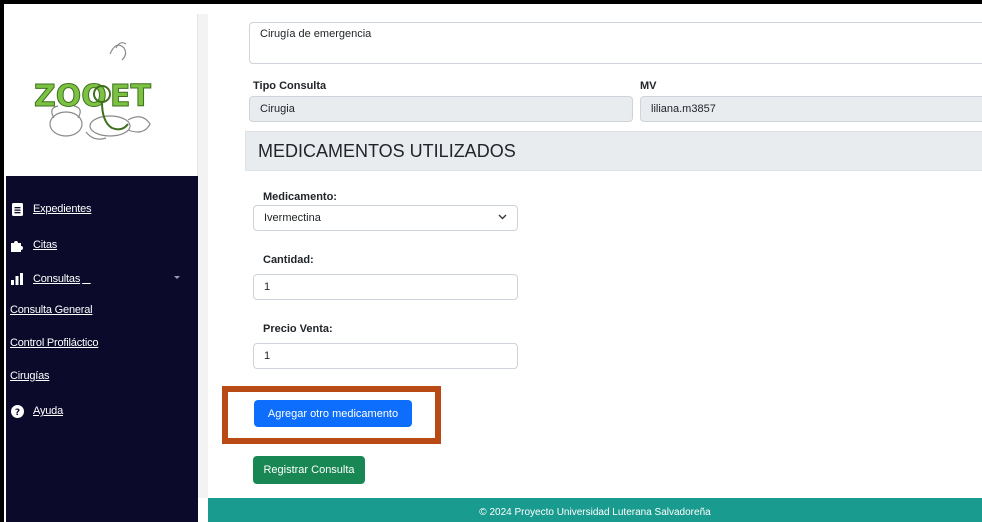 The image size is (982, 522). I want to click on logo-area: ZOO ET, so click(102, 95).